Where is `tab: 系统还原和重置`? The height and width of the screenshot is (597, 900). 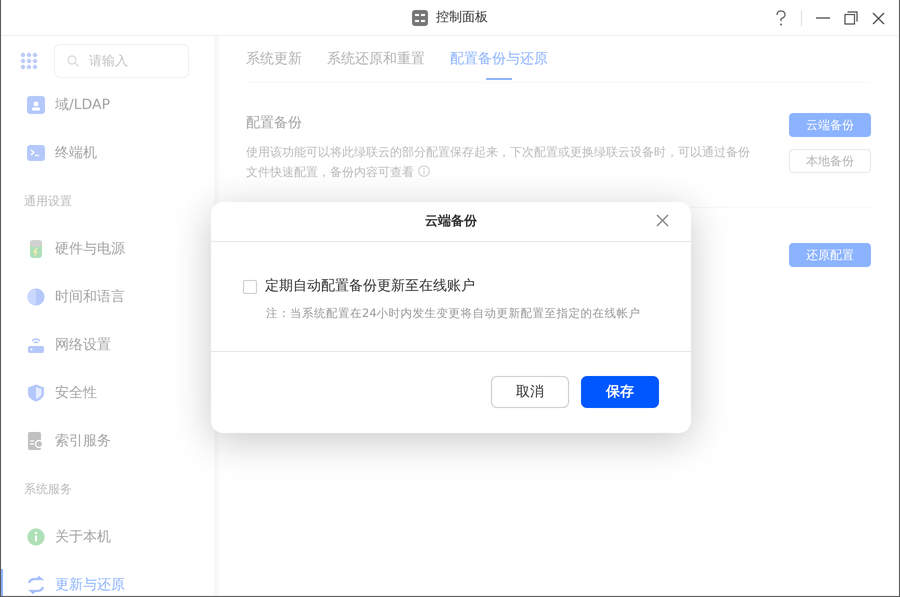
tab: 系统还原和重置 is located at coordinates (376, 59).